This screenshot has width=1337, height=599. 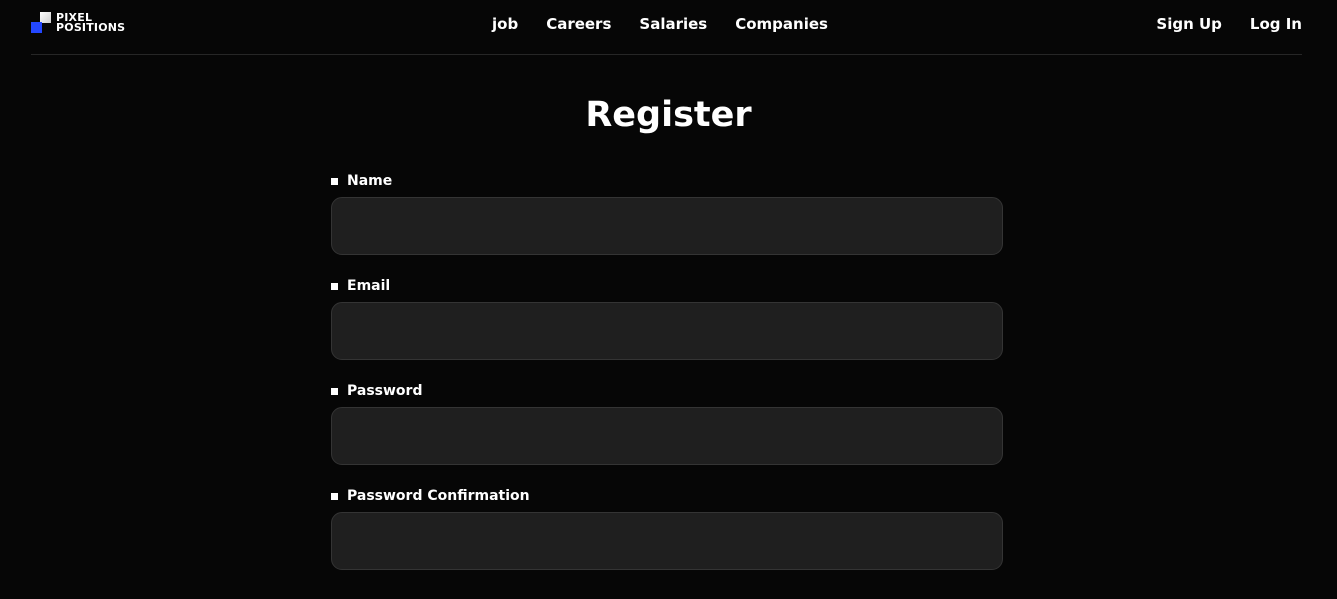 I want to click on main-nav: job Careers Salaries Companies, so click(x=674, y=24).